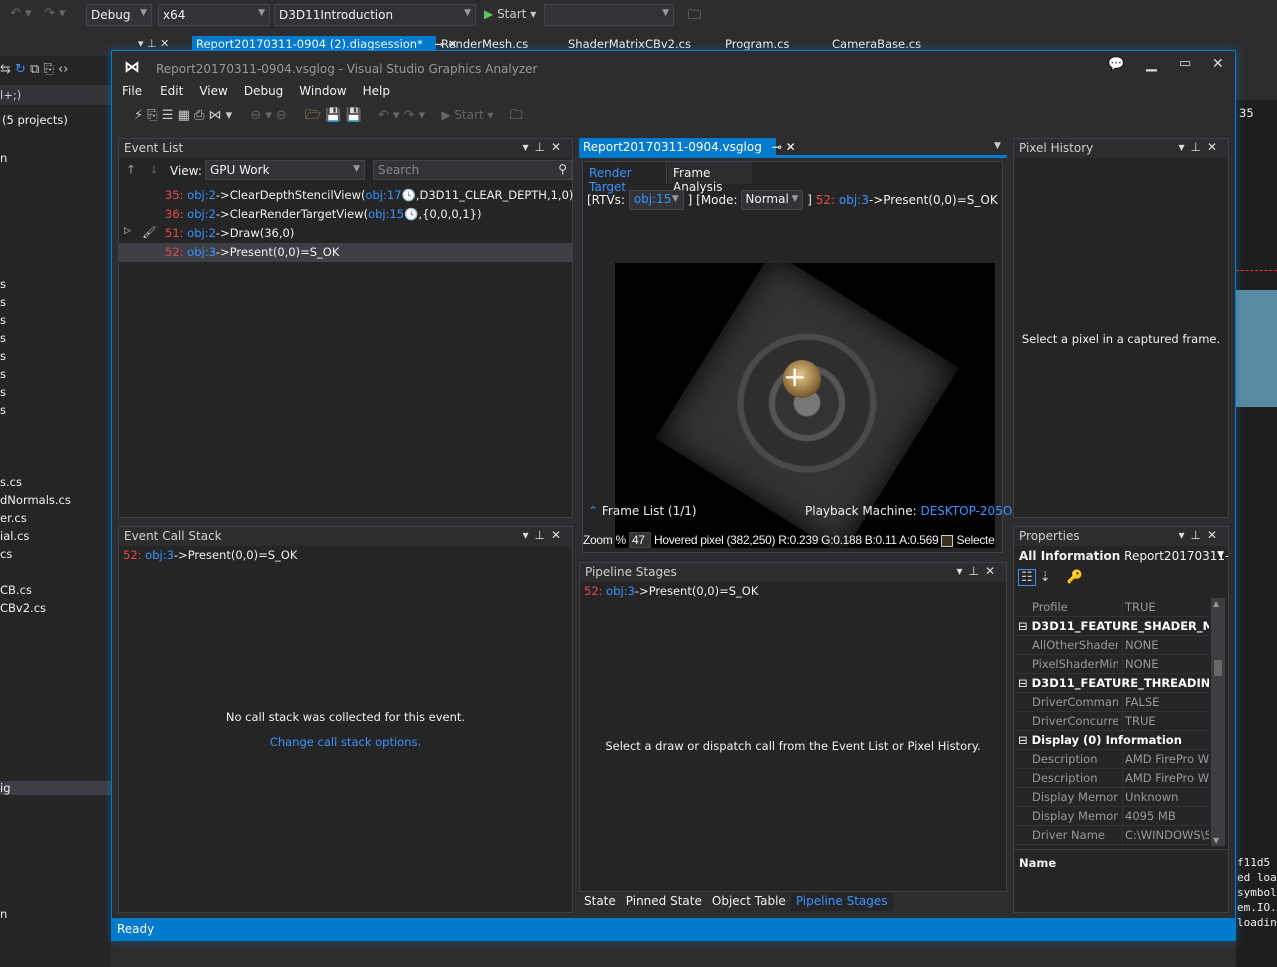 The width and height of the screenshot is (1277, 967). What do you see at coordinates (472, 170) in the screenshot?
I see `event-search-input: Search ⚲` at bounding box center [472, 170].